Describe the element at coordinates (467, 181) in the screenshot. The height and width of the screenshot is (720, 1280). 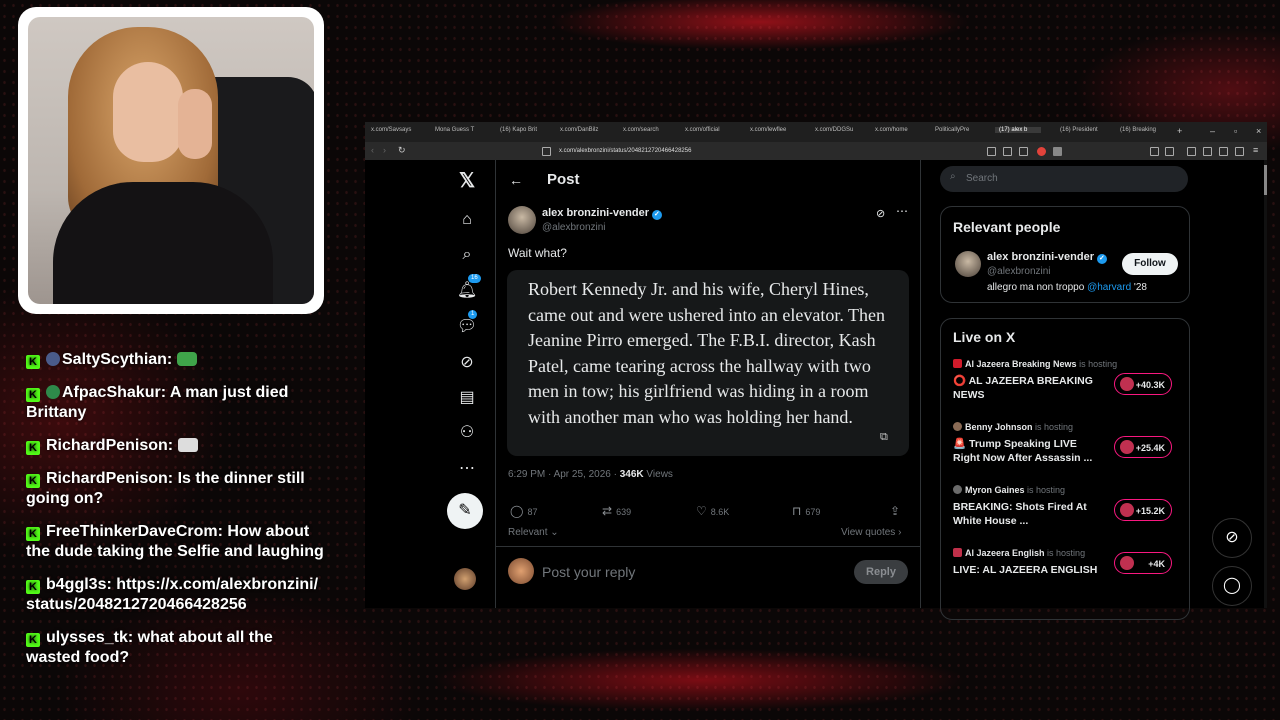
I see `x-logo-icon: 𝕏` at that location.